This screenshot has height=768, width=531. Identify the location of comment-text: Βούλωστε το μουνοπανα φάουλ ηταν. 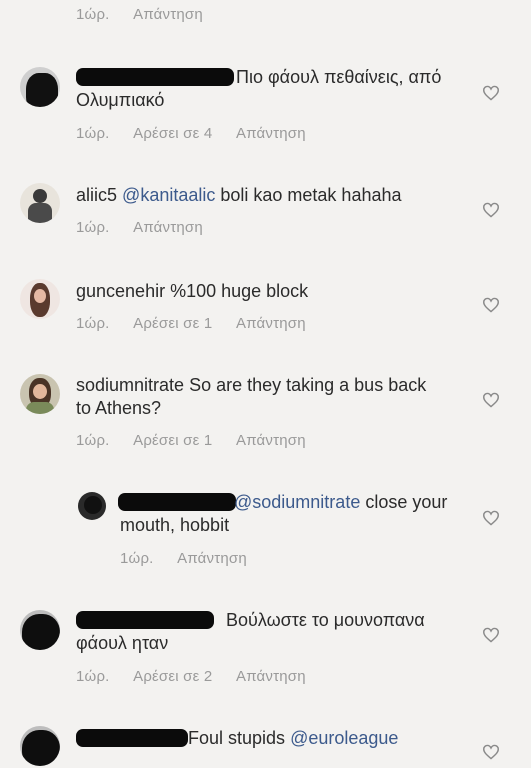
(250, 631).